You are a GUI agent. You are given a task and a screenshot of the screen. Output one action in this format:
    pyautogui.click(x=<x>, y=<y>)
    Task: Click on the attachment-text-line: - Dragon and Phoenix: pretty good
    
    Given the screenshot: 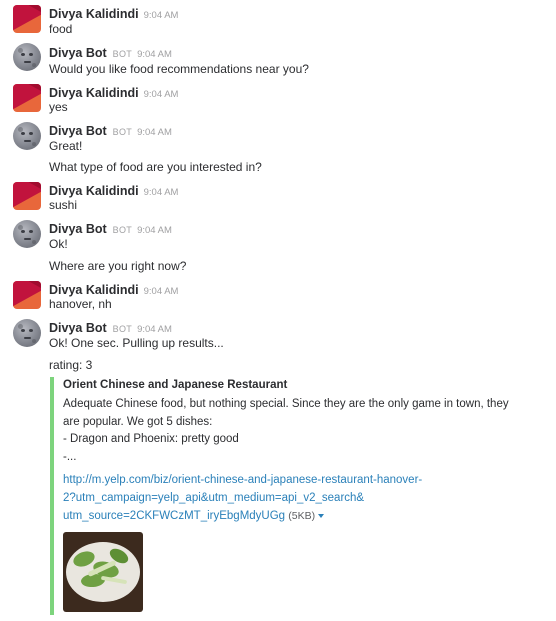 What is the action you would take?
    pyautogui.click(x=151, y=439)
    